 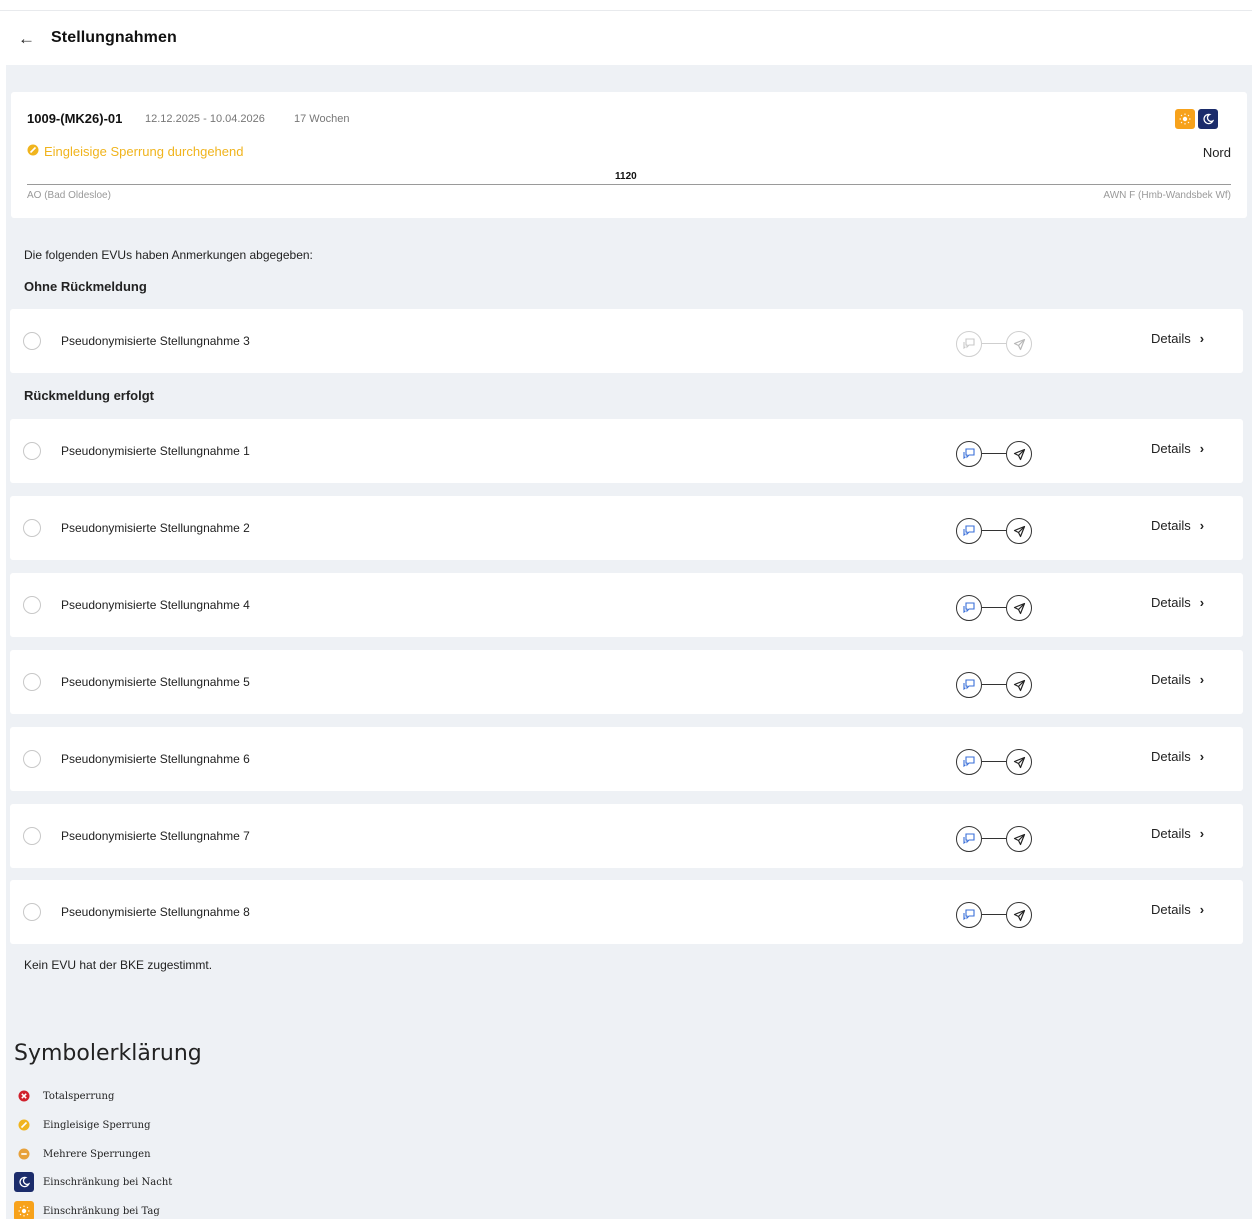 I want to click on station-from: AO (Bad Oldesloe), so click(x=69, y=195).